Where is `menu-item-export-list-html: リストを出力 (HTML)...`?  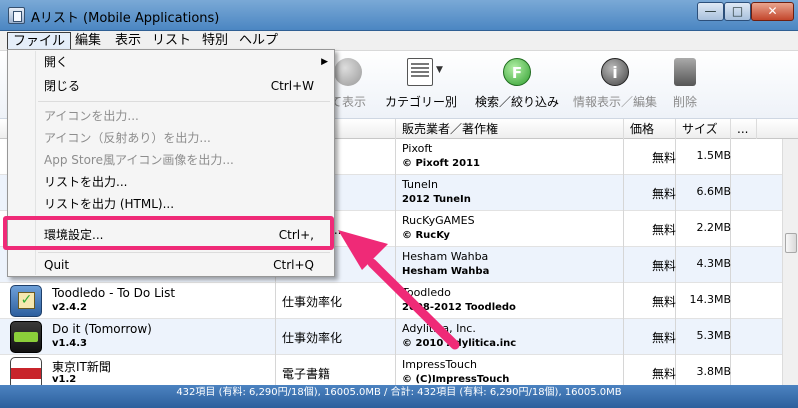
menu-item-export-list-html: リストを出力 (HTML)... is located at coordinates (171, 204).